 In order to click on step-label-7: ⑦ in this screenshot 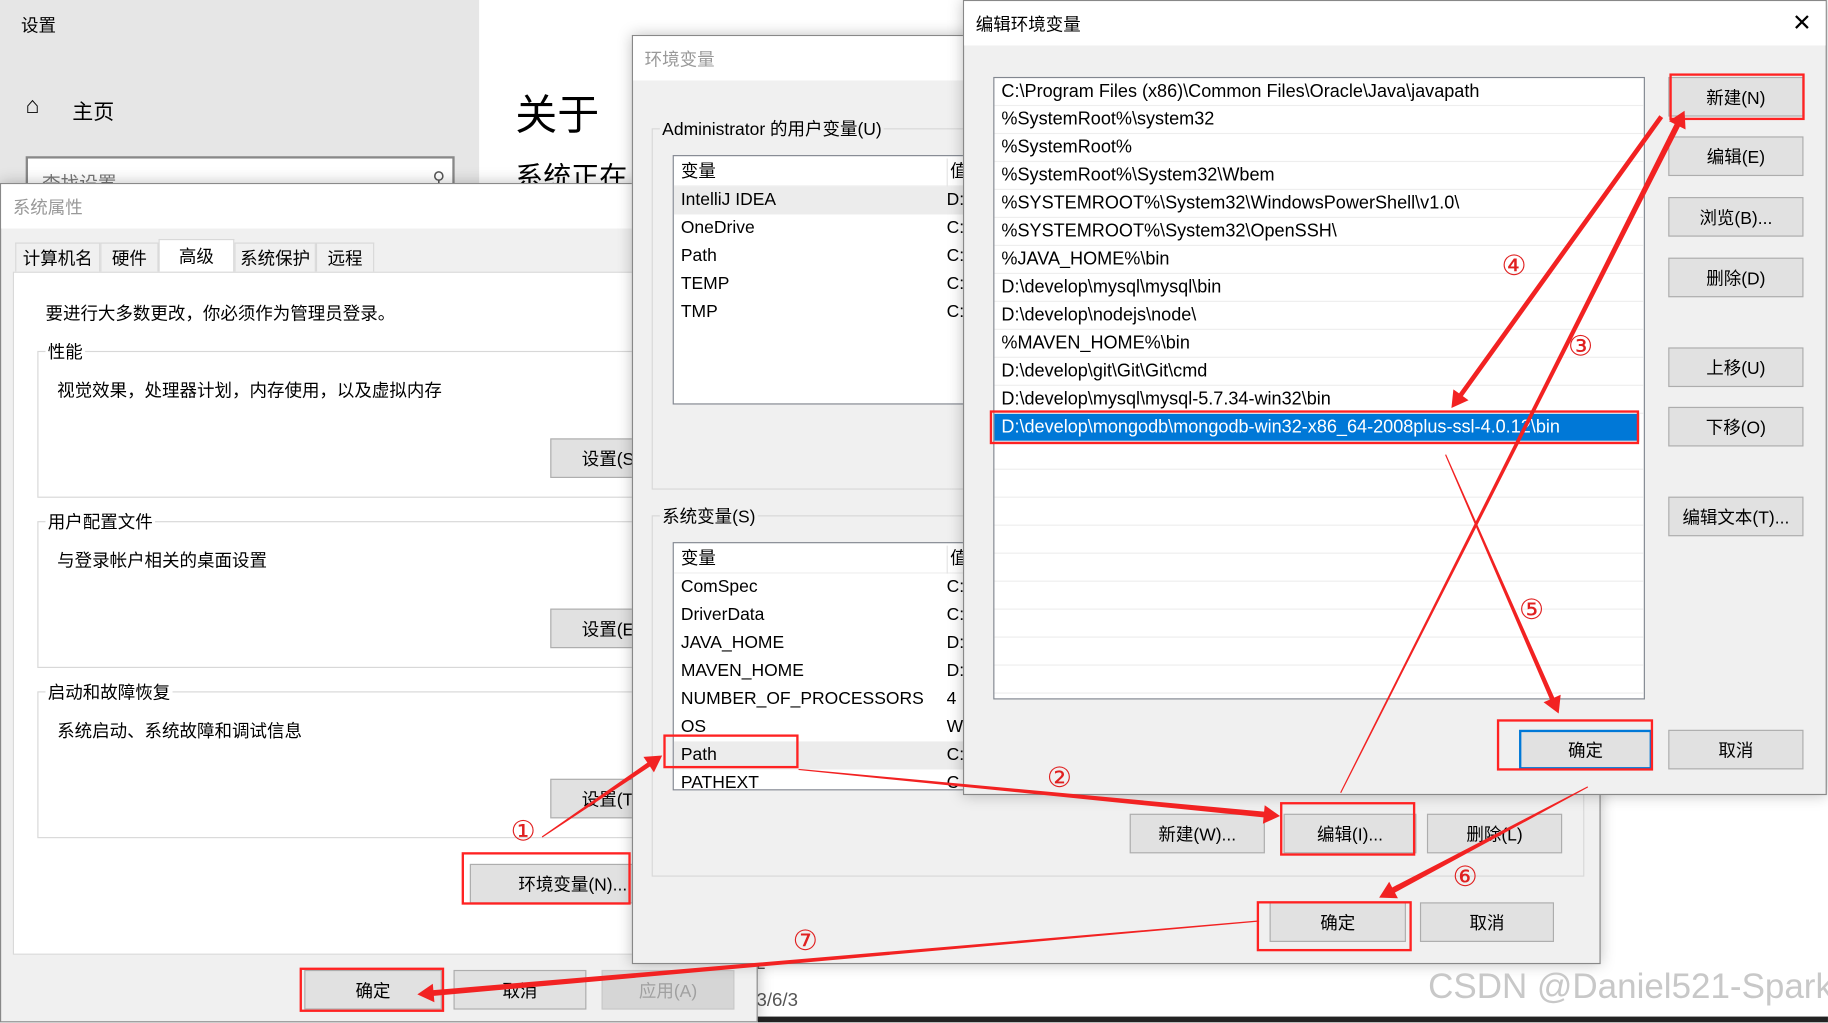, I will do `click(805, 941)`.